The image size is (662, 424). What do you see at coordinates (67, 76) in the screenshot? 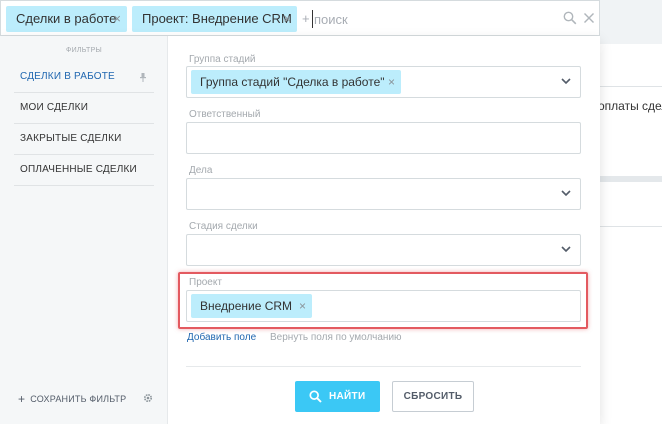
I see `sidebar-item-label: СДЕЛКИ В РАБОТЕ` at bounding box center [67, 76].